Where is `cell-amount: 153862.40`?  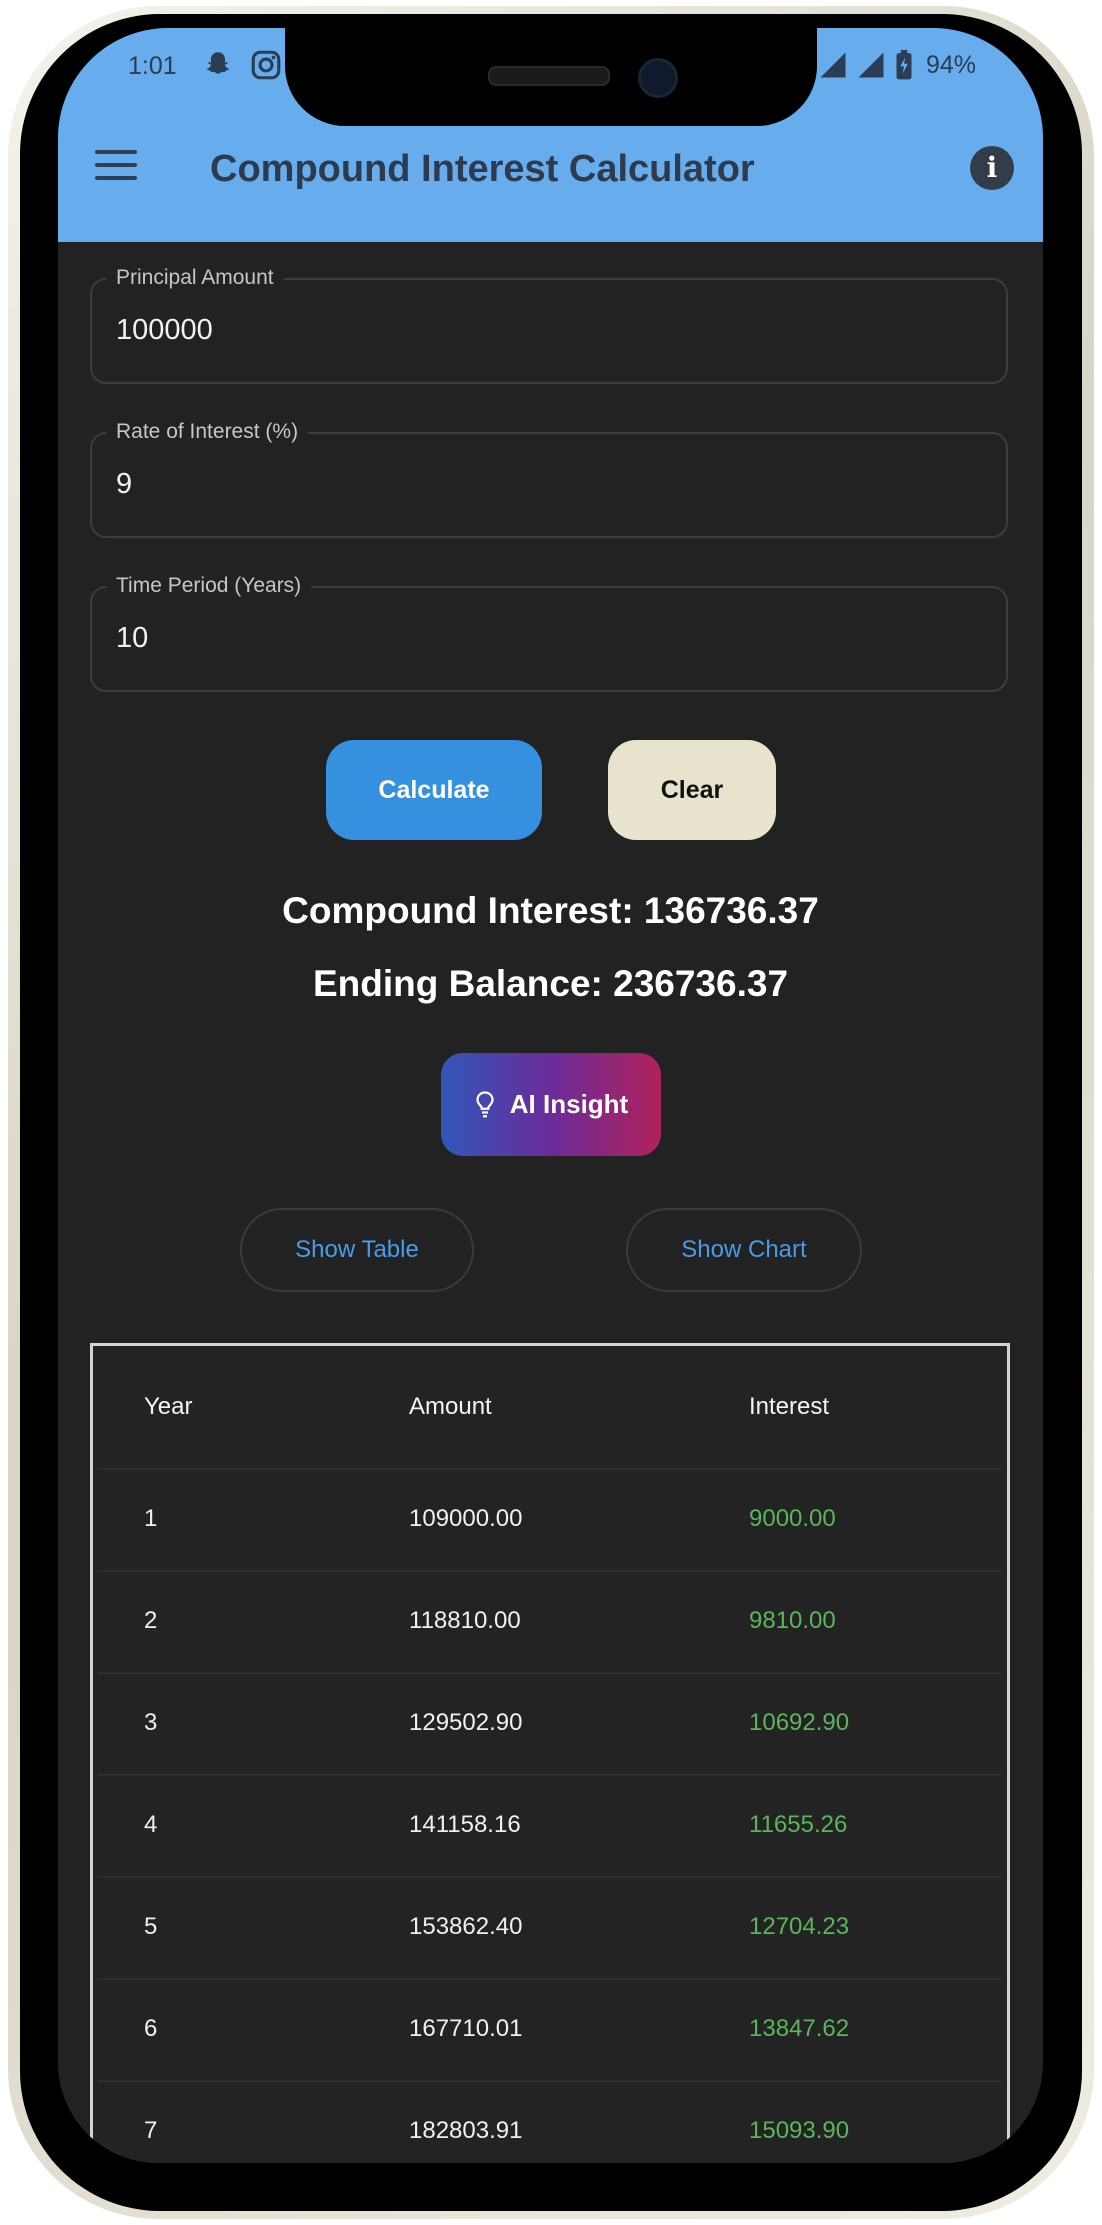 cell-amount: 153862.40 is located at coordinates (466, 1926).